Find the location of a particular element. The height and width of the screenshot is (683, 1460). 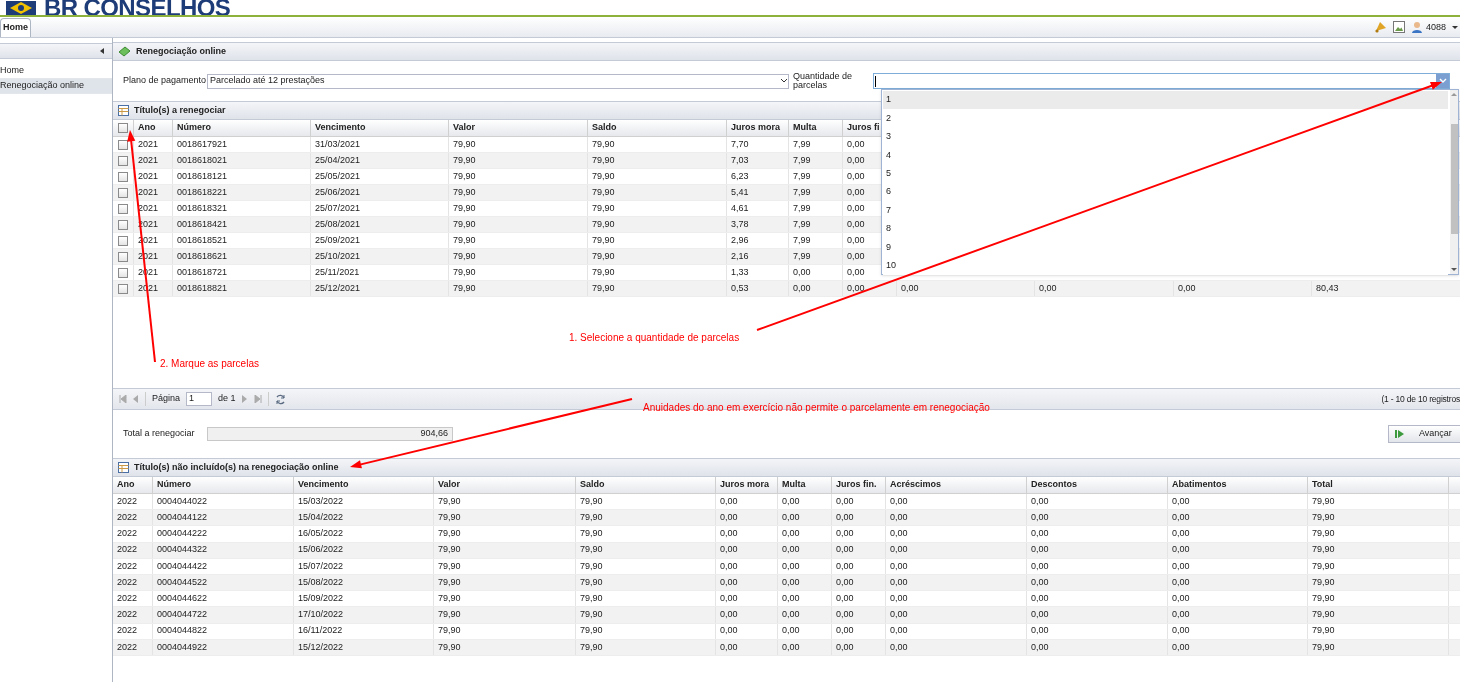

field-label: Quantidade de parcelas is located at coordinates (823, 81).